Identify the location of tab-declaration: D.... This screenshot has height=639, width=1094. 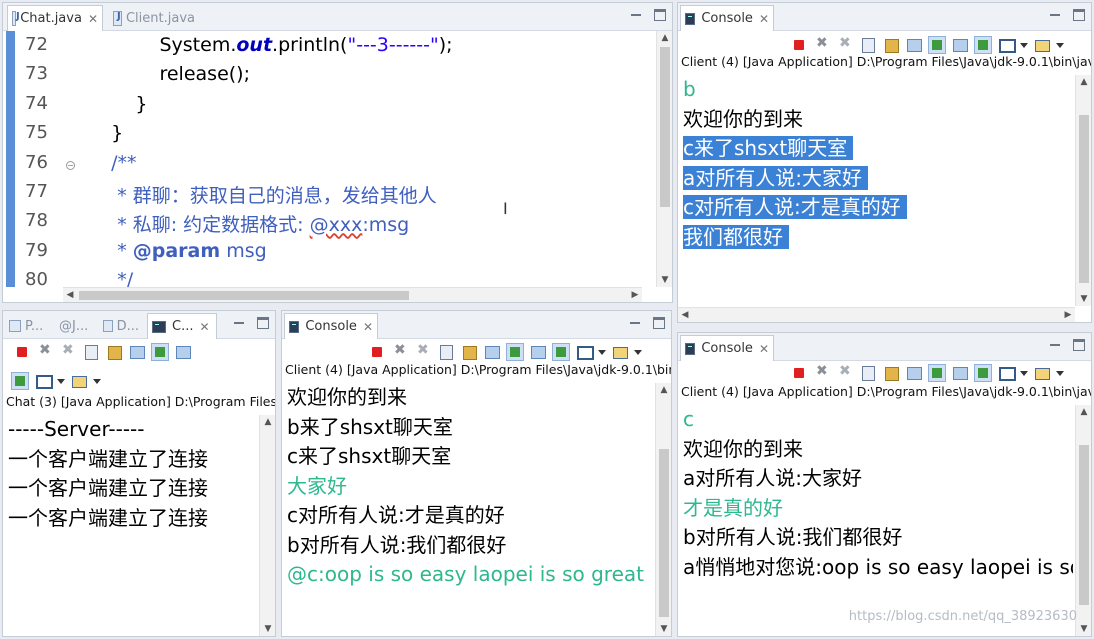
(121, 326).